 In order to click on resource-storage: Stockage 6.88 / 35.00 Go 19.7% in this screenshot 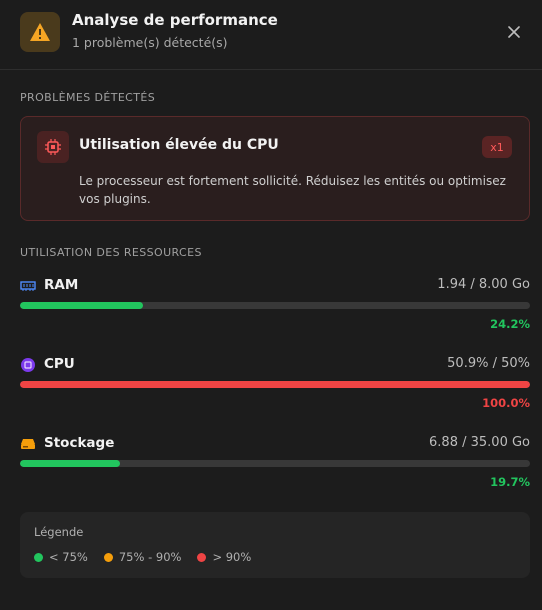, I will do `click(275, 465)`.